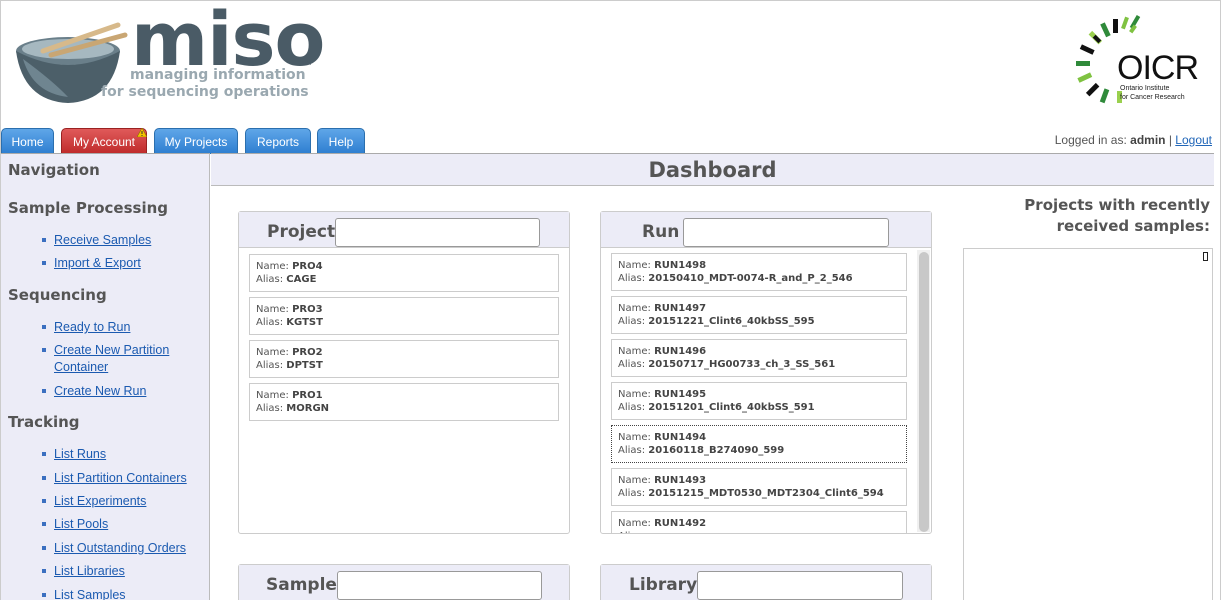 Image resolution: width=1221 pixels, height=600 pixels. I want to click on tab-my-projects: My Projects, so click(196, 141).